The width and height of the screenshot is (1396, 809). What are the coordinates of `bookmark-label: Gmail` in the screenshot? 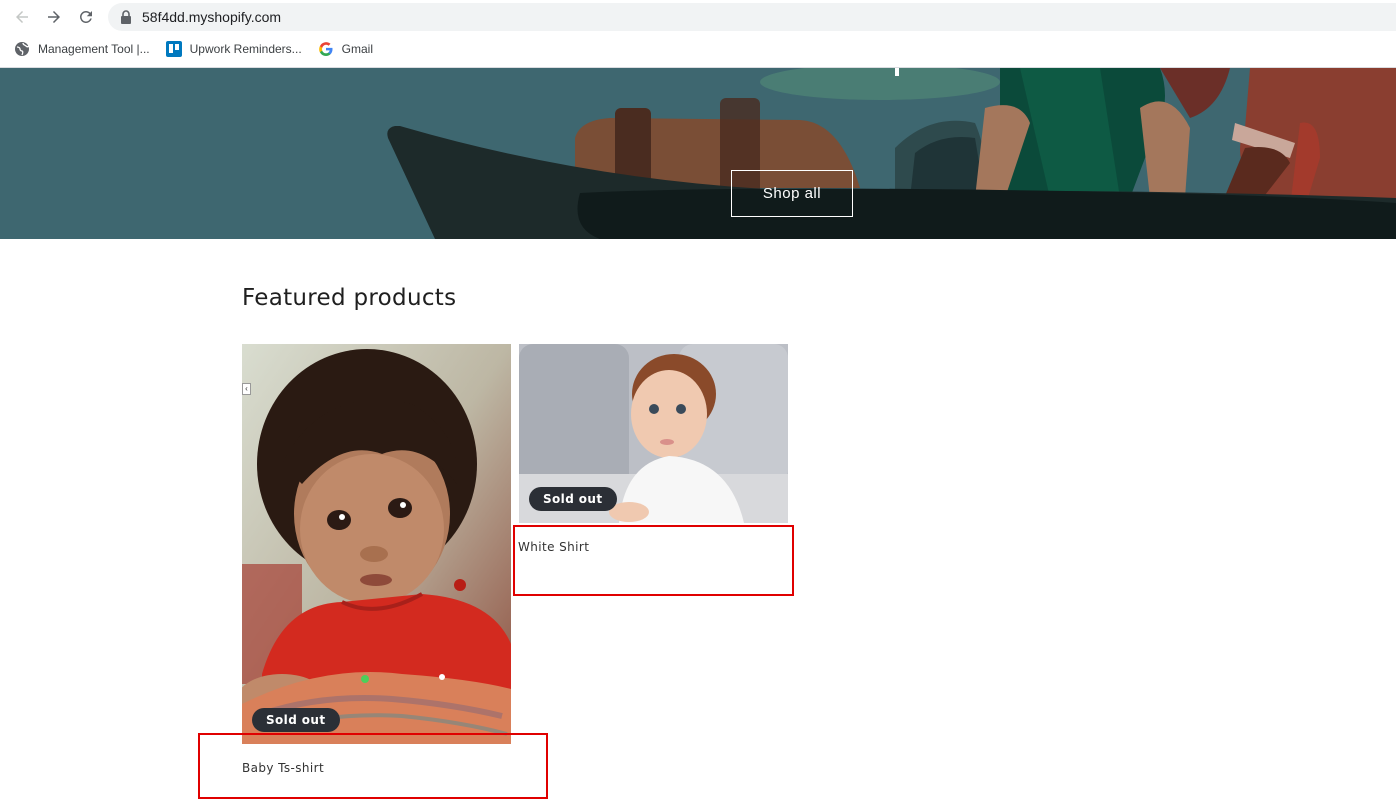 It's located at (357, 49).